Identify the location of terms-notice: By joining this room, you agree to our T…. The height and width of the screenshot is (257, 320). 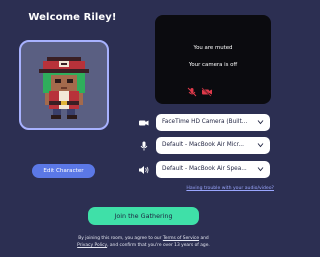
(143, 242).